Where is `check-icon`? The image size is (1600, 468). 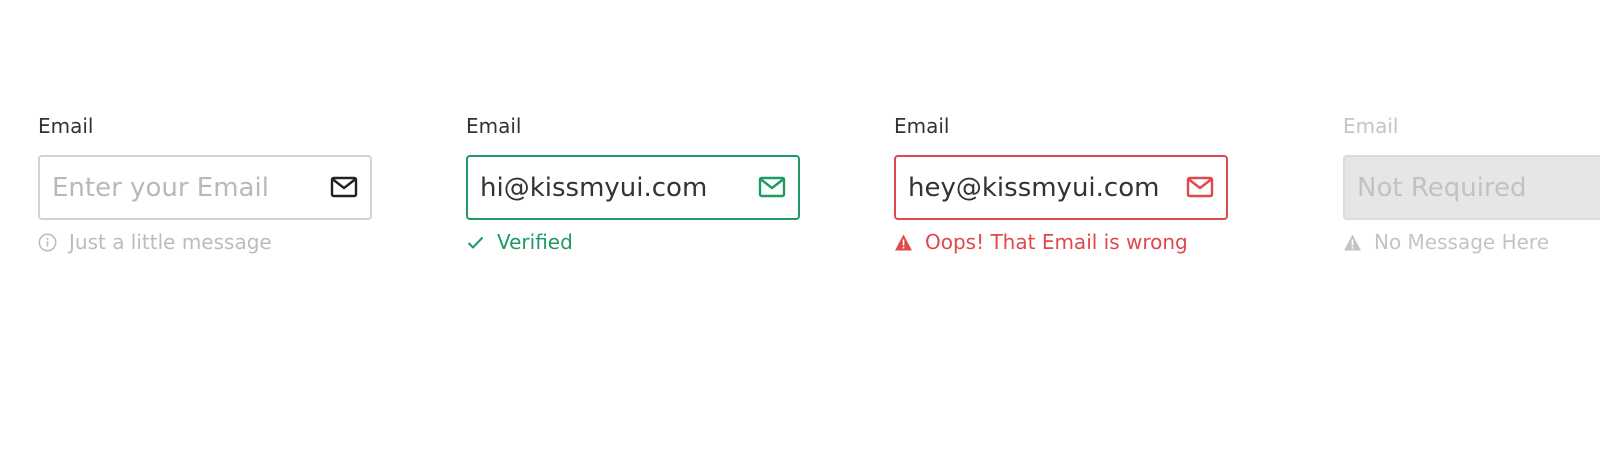 check-icon is located at coordinates (475, 242).